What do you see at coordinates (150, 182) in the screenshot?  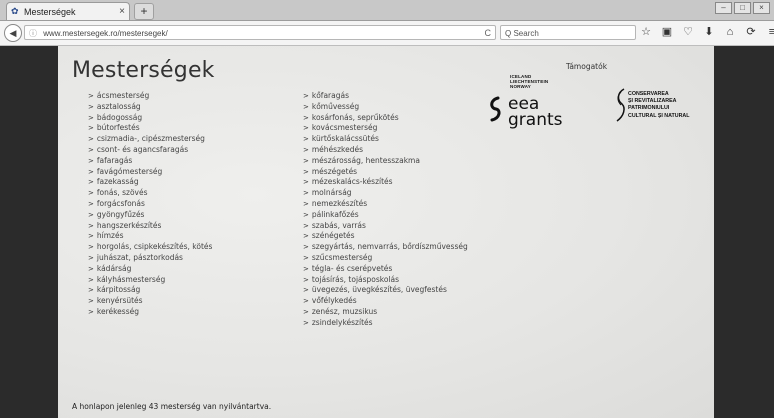 I see `craft-link: > fazekasság` at bounding box center [150, 182].